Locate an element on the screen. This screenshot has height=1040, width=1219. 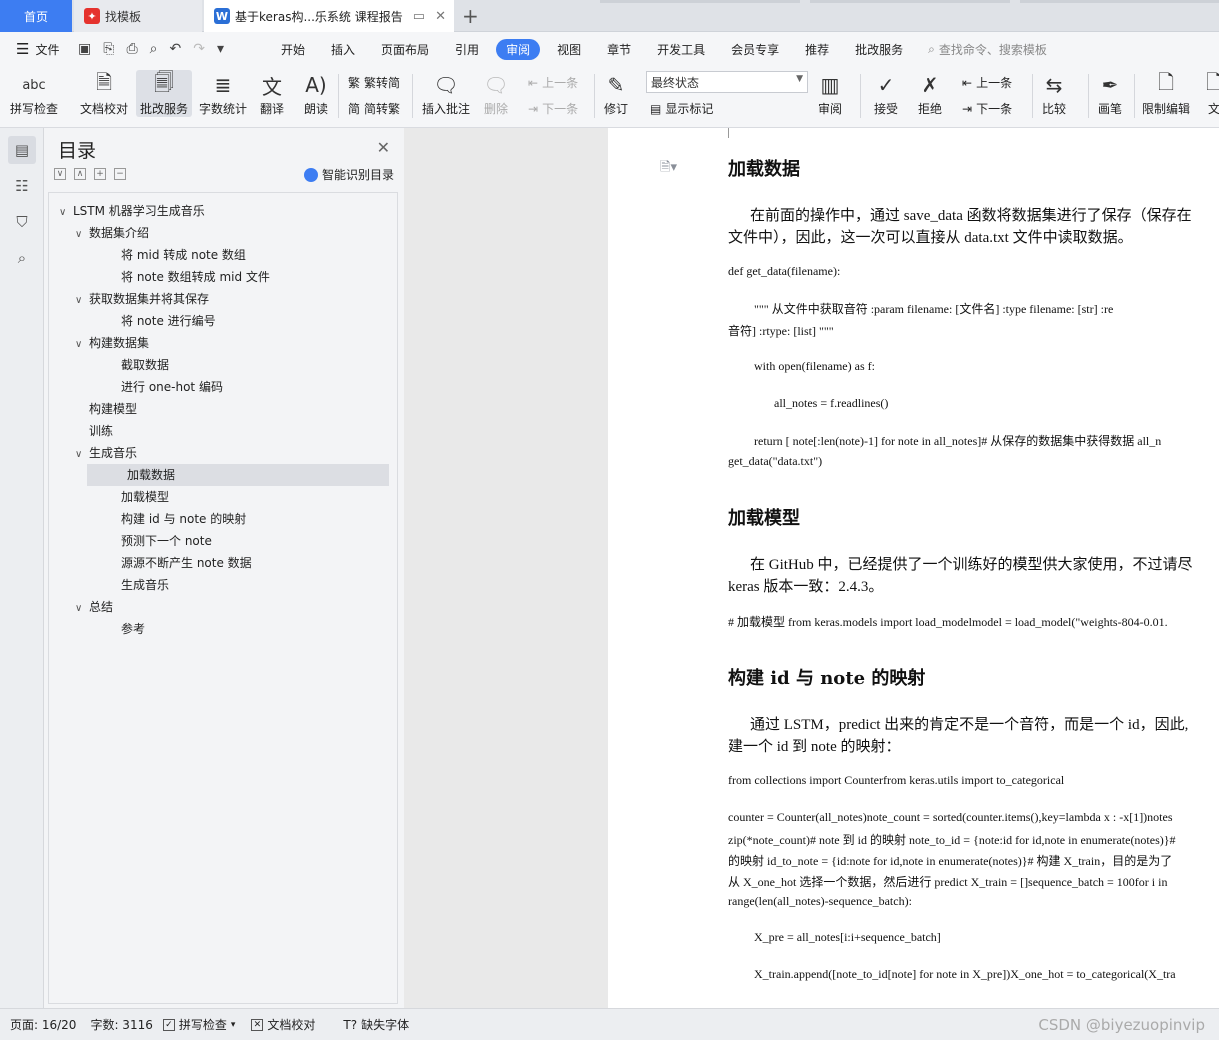
prev-comment-button: ⇤ 上一条 is located at coordinates (553, 82).